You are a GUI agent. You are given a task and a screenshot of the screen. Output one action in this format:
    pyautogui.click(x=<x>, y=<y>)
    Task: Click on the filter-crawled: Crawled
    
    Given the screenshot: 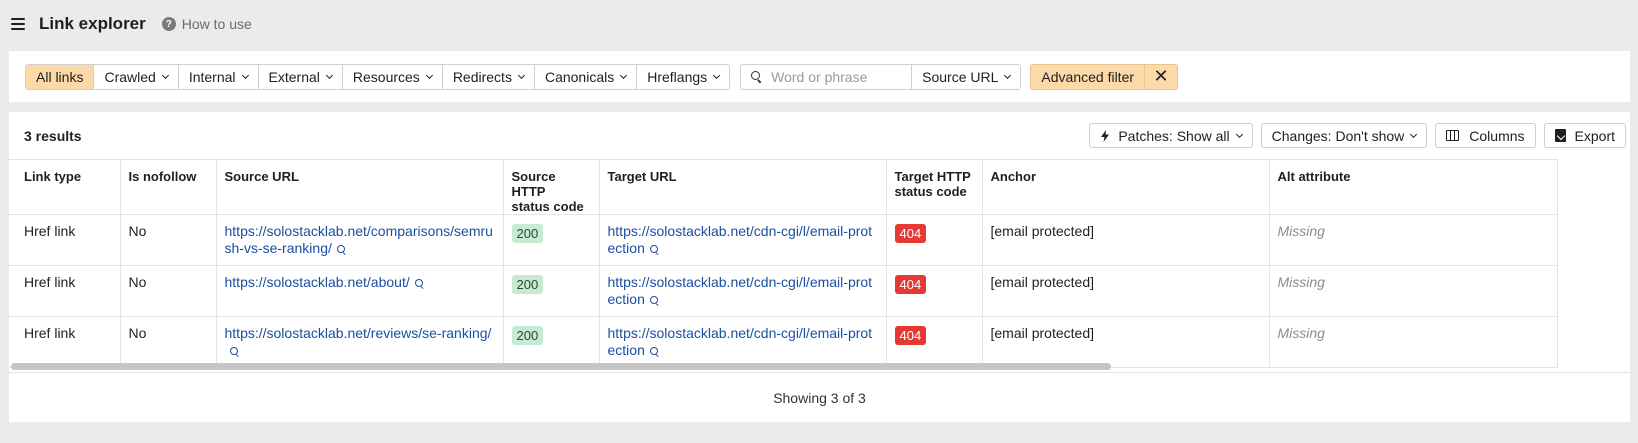 What is the action you would take?
    pyautogui.click(x=136, y=76)
    